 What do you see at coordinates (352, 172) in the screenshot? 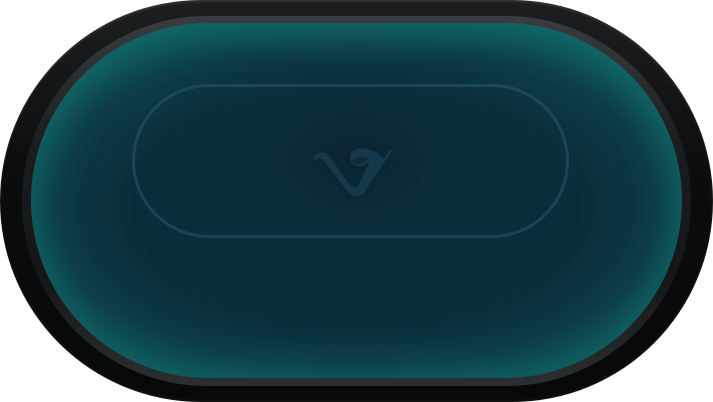
I see `v-logo-icon` at bounding box center [352, 172].